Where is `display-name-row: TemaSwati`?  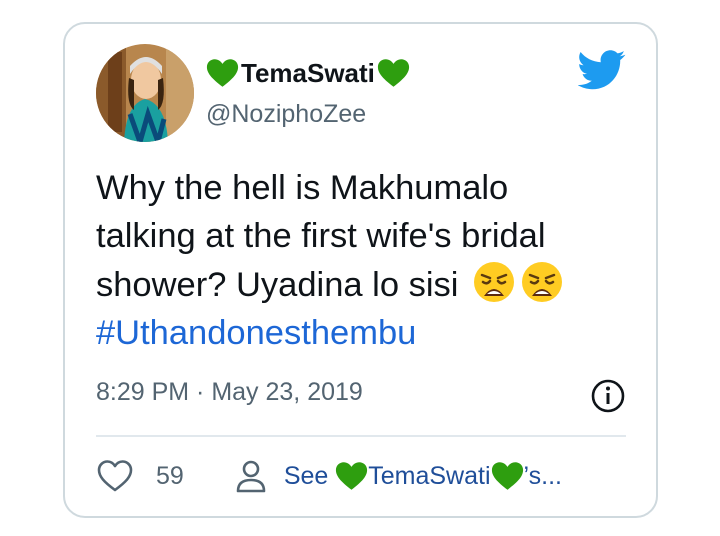 display-name-row: TemaSwati is located at coordinates (308, 73).